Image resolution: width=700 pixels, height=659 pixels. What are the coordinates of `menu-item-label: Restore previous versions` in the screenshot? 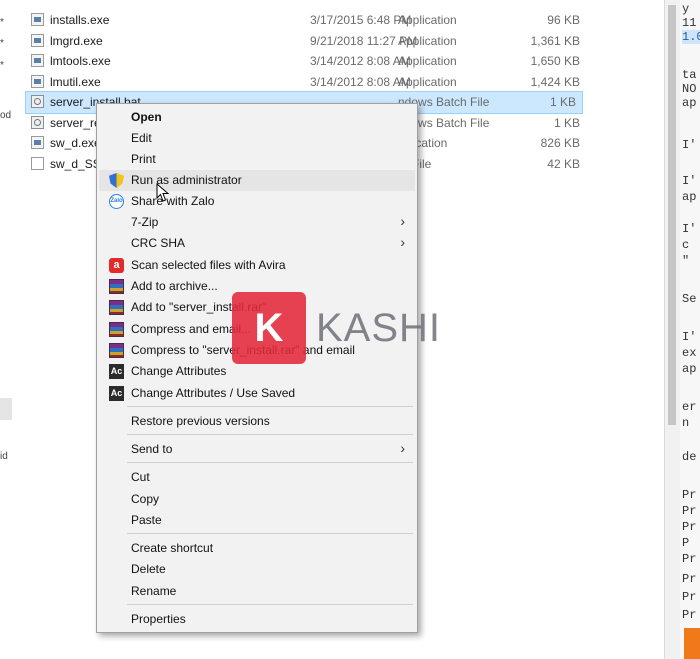 It's located at (200, 421).